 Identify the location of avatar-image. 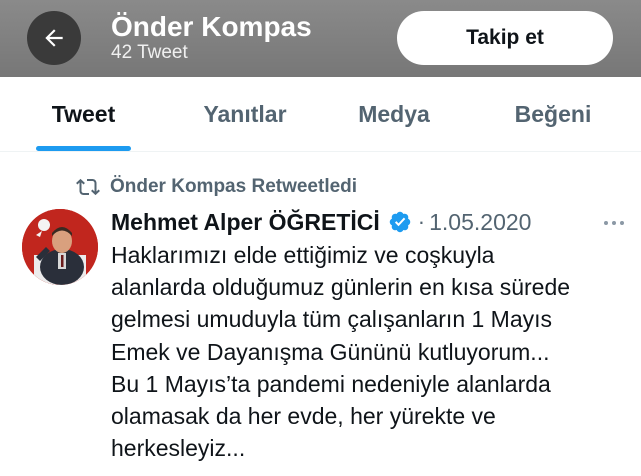
(60, 247).